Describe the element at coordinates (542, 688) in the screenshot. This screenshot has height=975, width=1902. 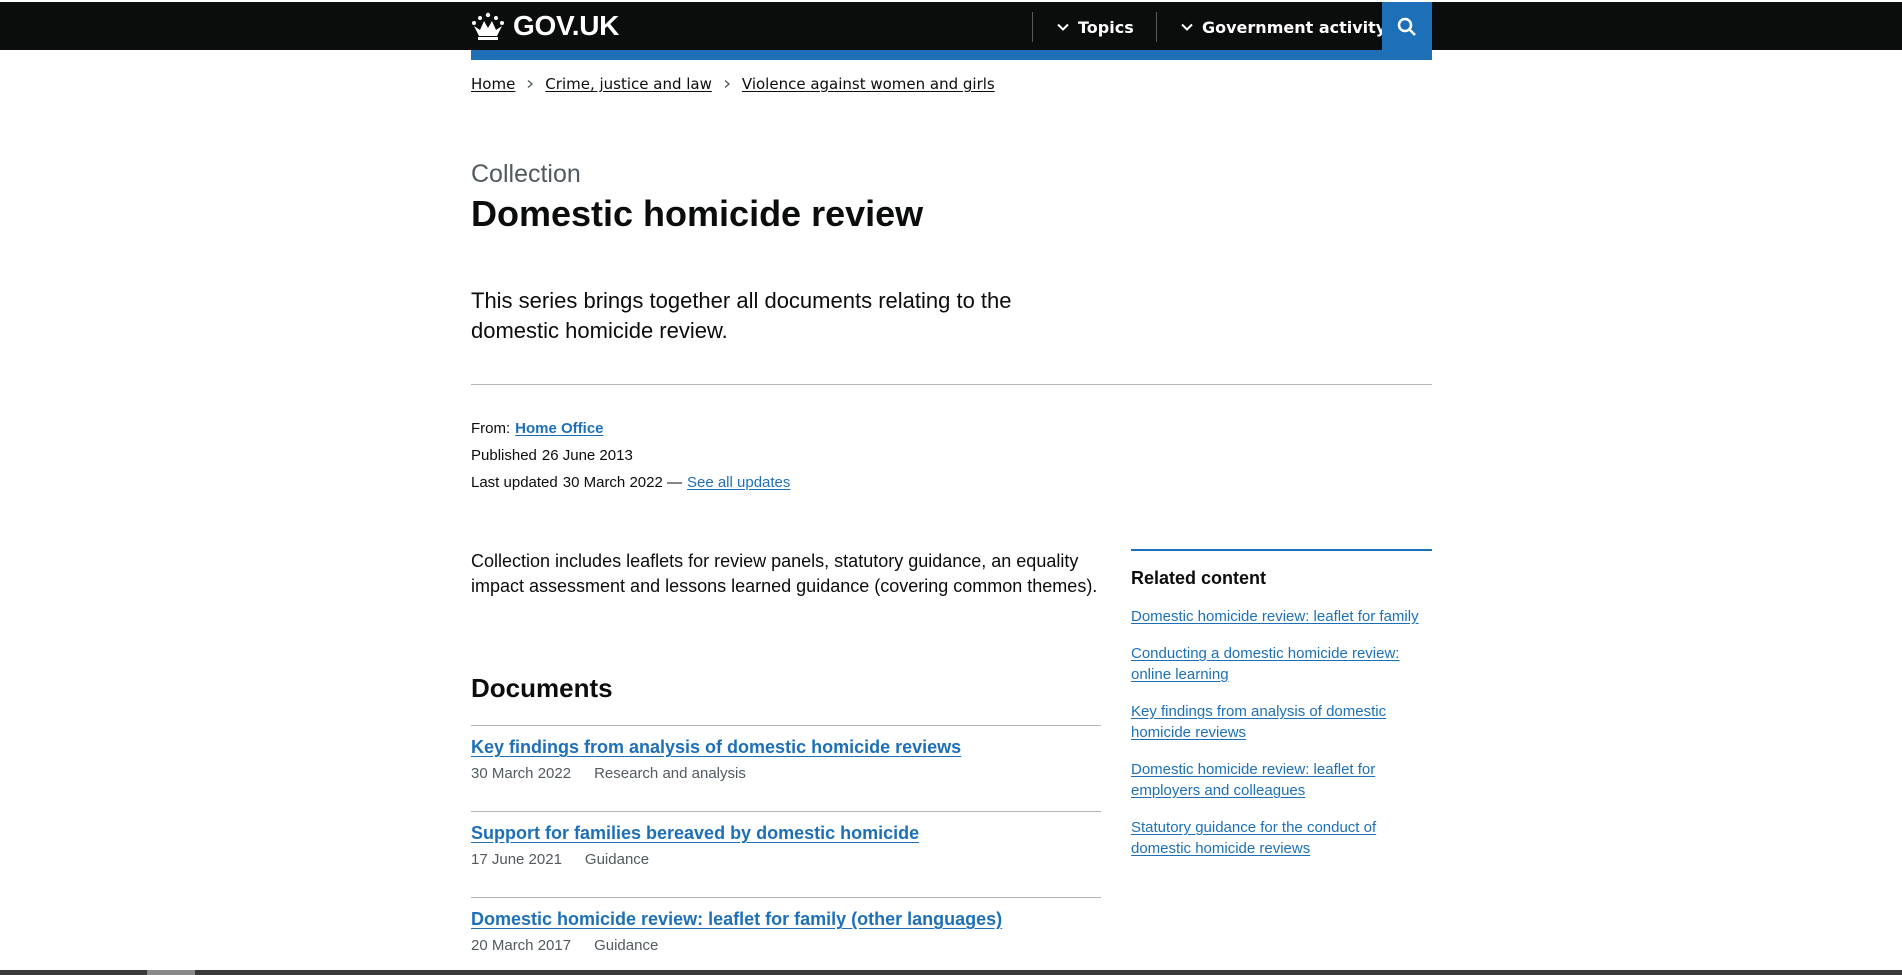
I see `documents-heading: Documents` at that location.